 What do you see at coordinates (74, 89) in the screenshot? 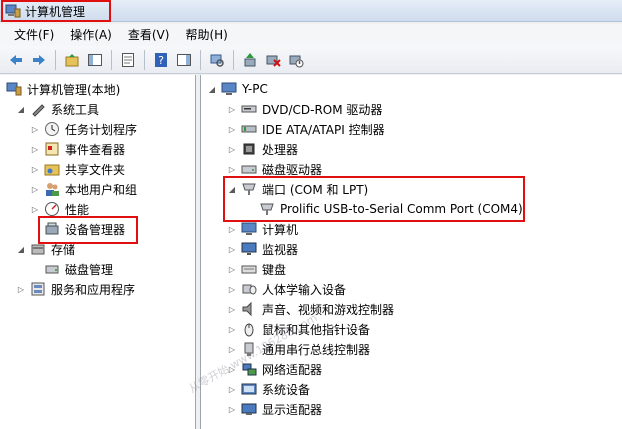
I see `tree-item-label: 计算机管理(本地)` at bounding box center [74, 89].